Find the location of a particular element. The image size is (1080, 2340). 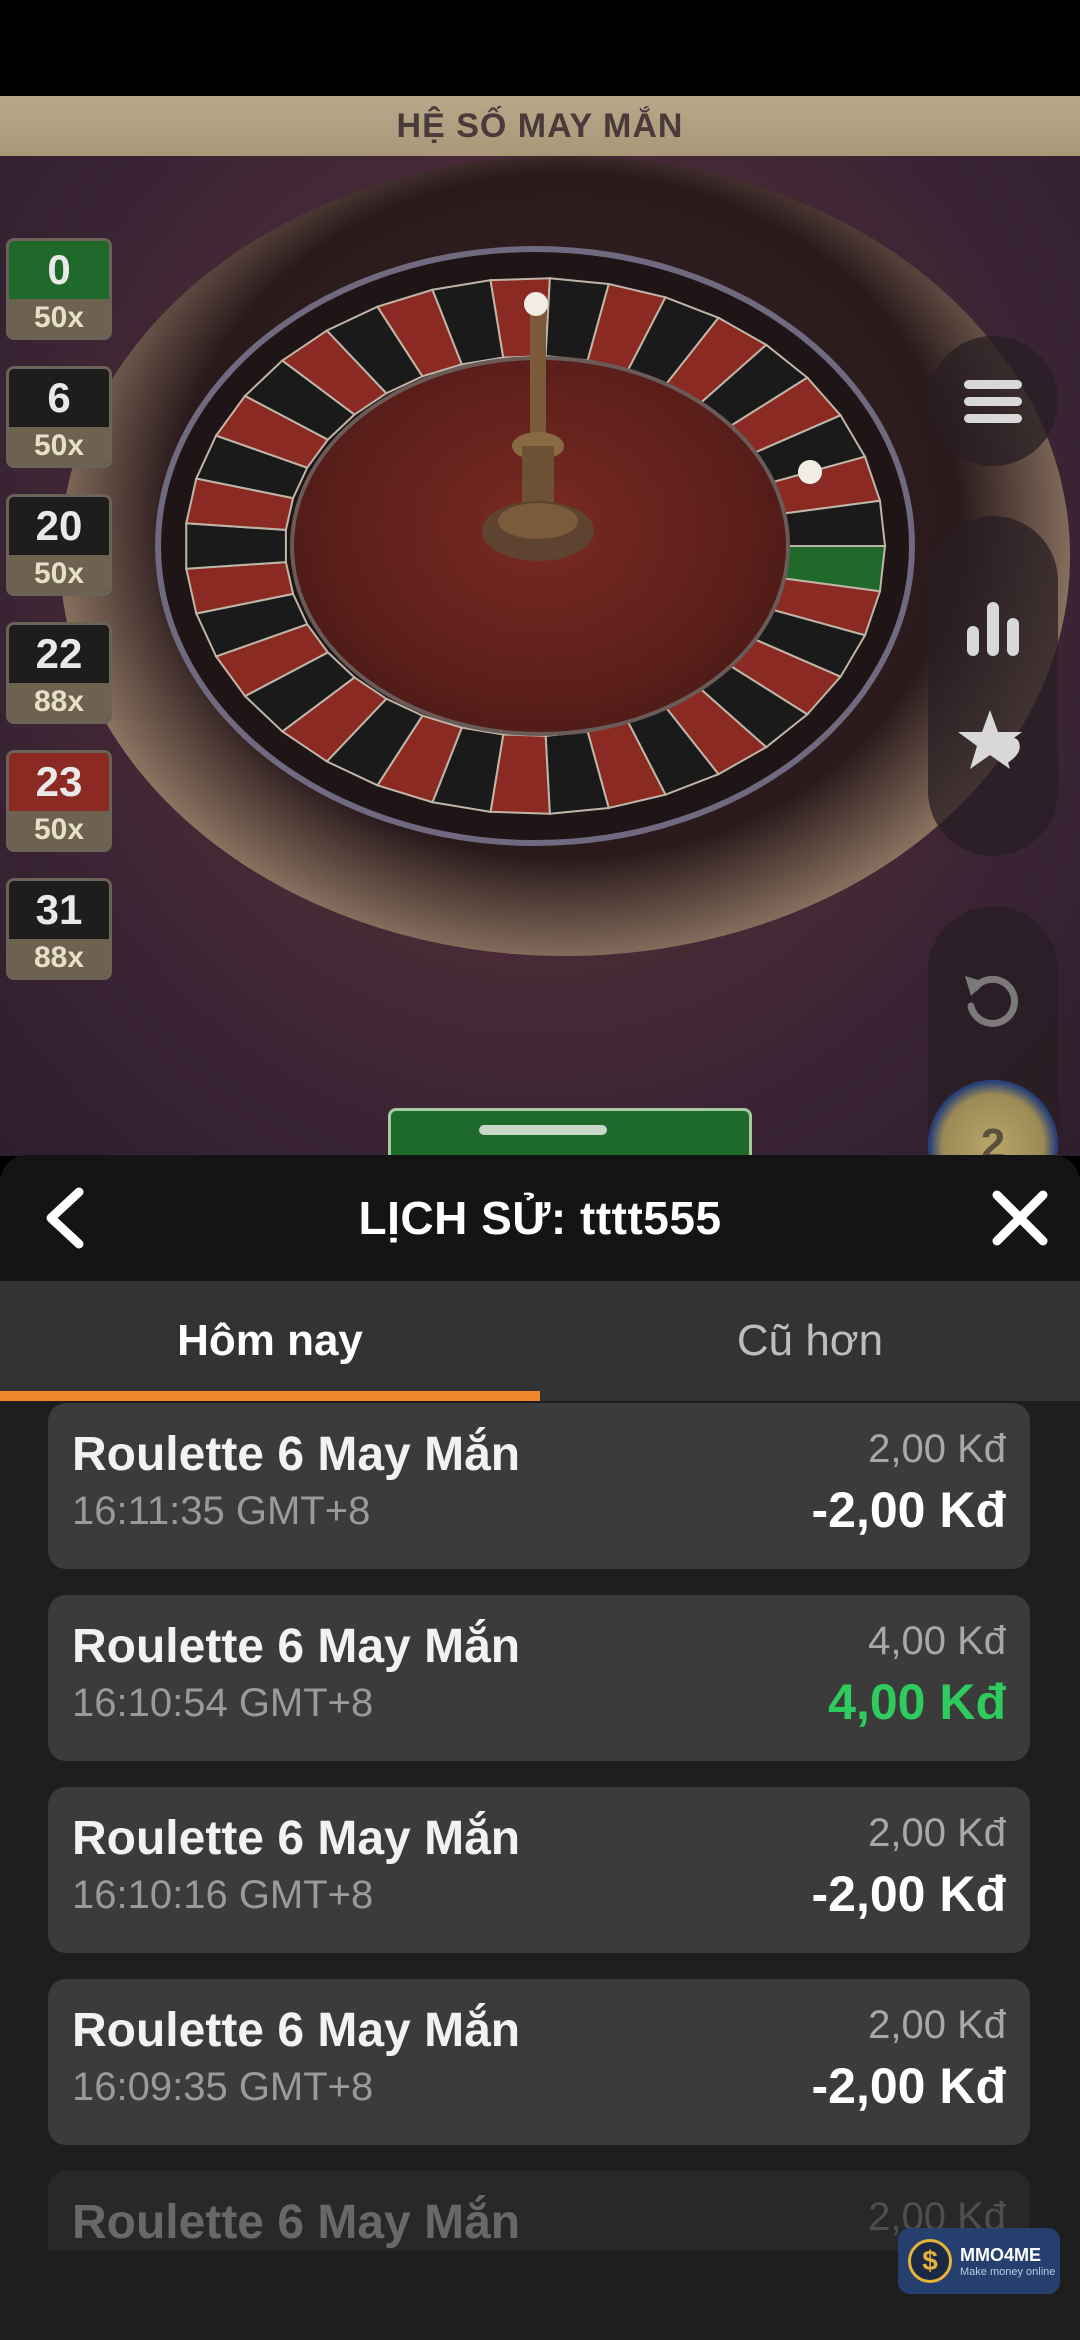

lucky-number: 20 is located at coordinates (59, 526).